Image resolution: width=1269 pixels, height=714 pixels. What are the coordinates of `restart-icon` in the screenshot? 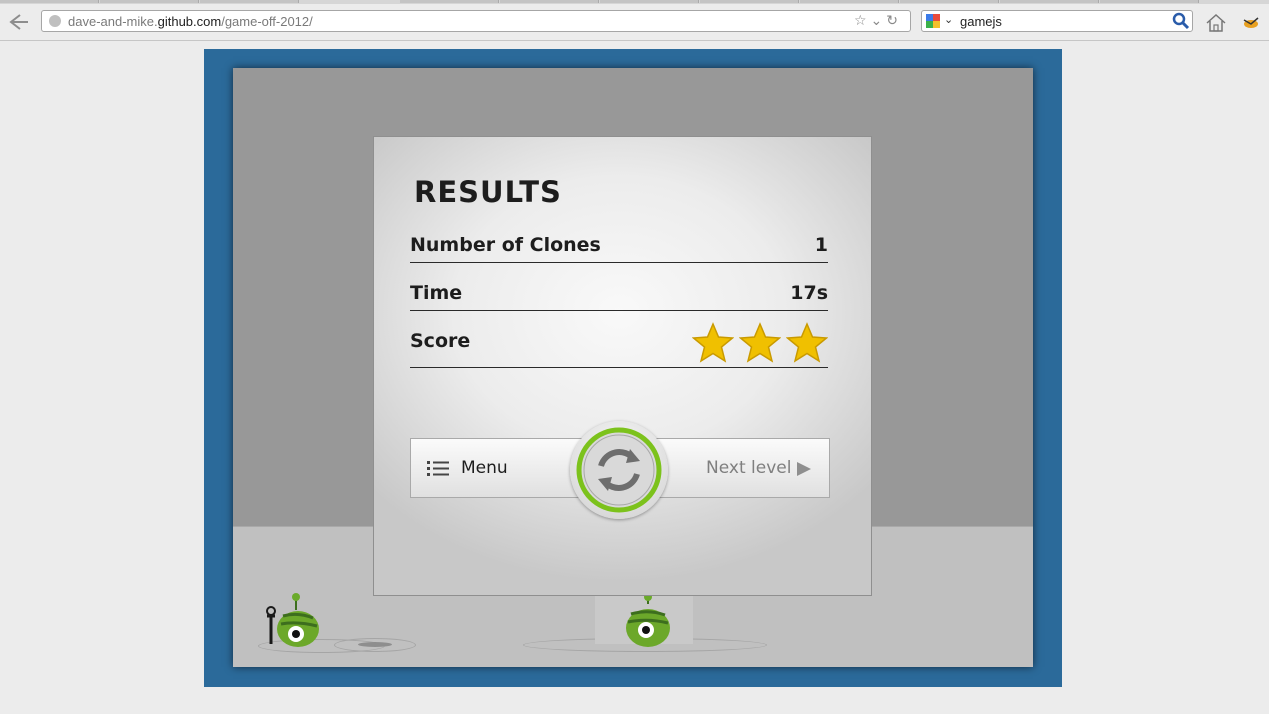 It's located at (619, 470).